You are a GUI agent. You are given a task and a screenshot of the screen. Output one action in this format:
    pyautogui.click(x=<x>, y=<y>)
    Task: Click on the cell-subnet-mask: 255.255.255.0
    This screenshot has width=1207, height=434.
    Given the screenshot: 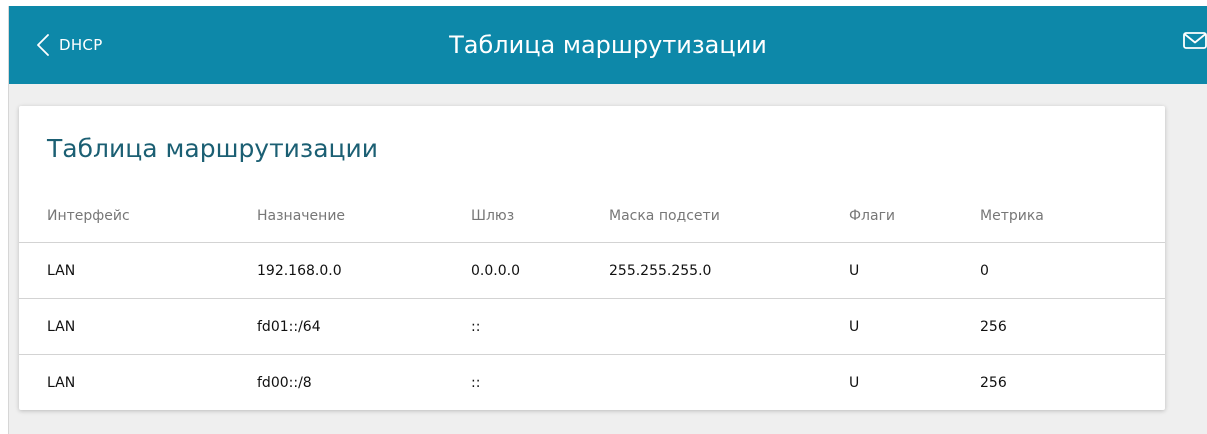 What is the action you would take?
    pyautogui.click(x=729, y=270)
    